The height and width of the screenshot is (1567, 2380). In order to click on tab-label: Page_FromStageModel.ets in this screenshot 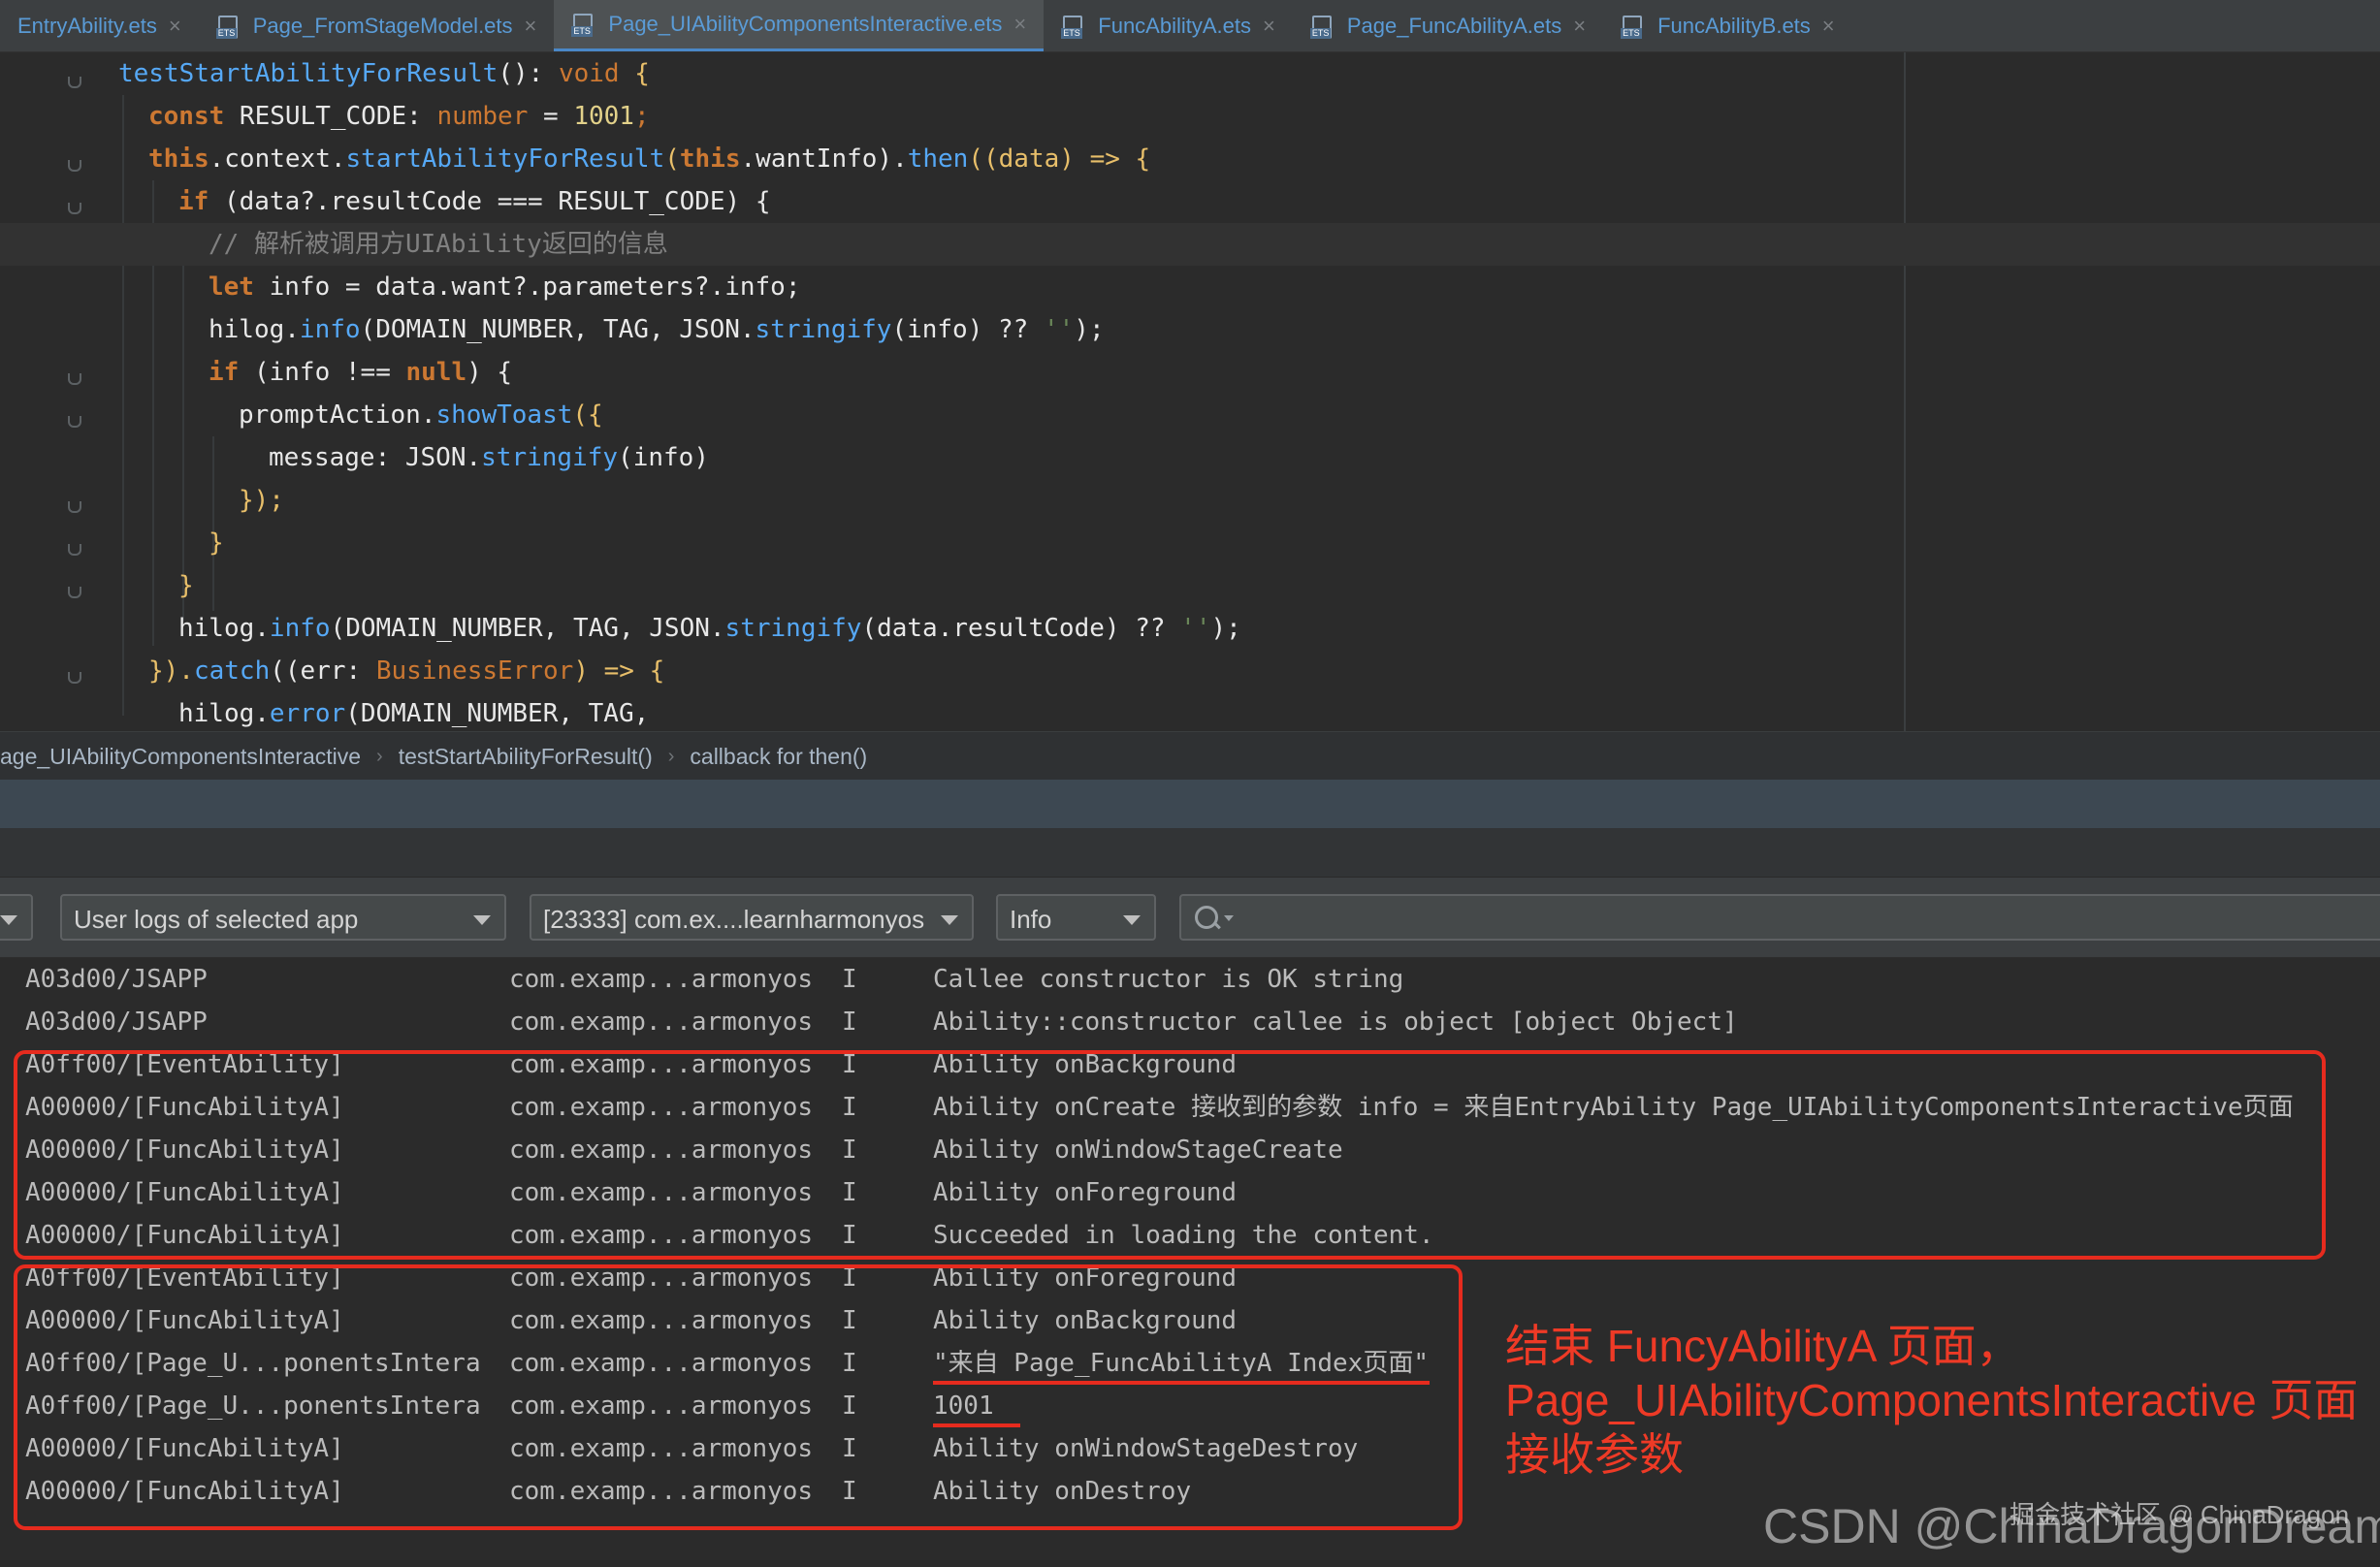, I will do `click(382, 26)`.